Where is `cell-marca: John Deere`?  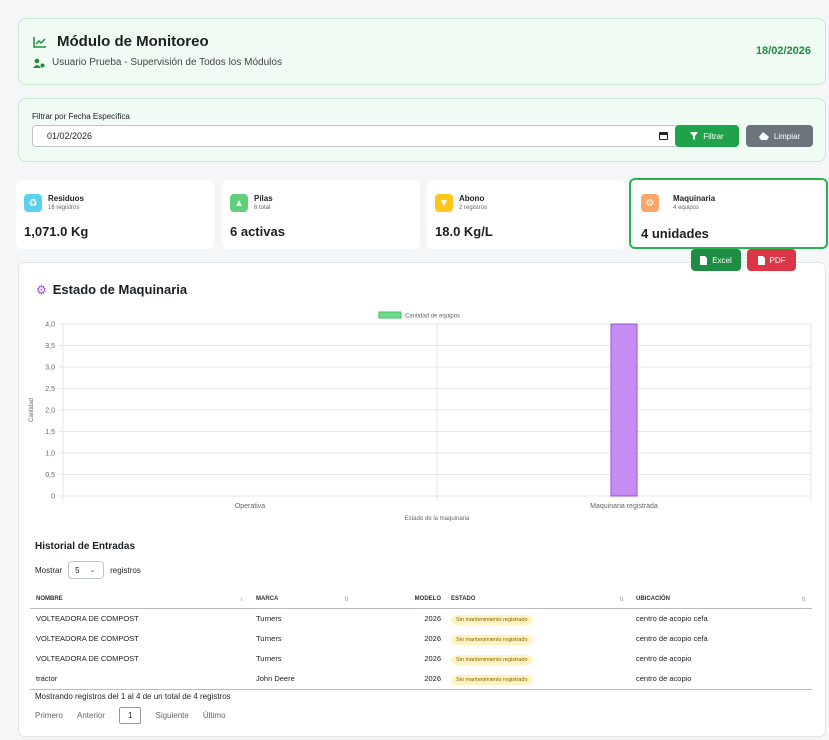
cell-marca: John Deere is located at coordinates (275, 678).